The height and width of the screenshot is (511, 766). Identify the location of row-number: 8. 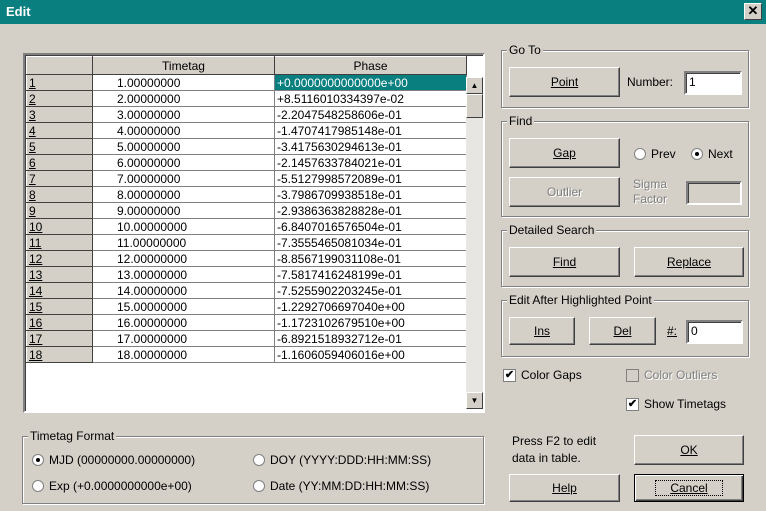
(59, 194).